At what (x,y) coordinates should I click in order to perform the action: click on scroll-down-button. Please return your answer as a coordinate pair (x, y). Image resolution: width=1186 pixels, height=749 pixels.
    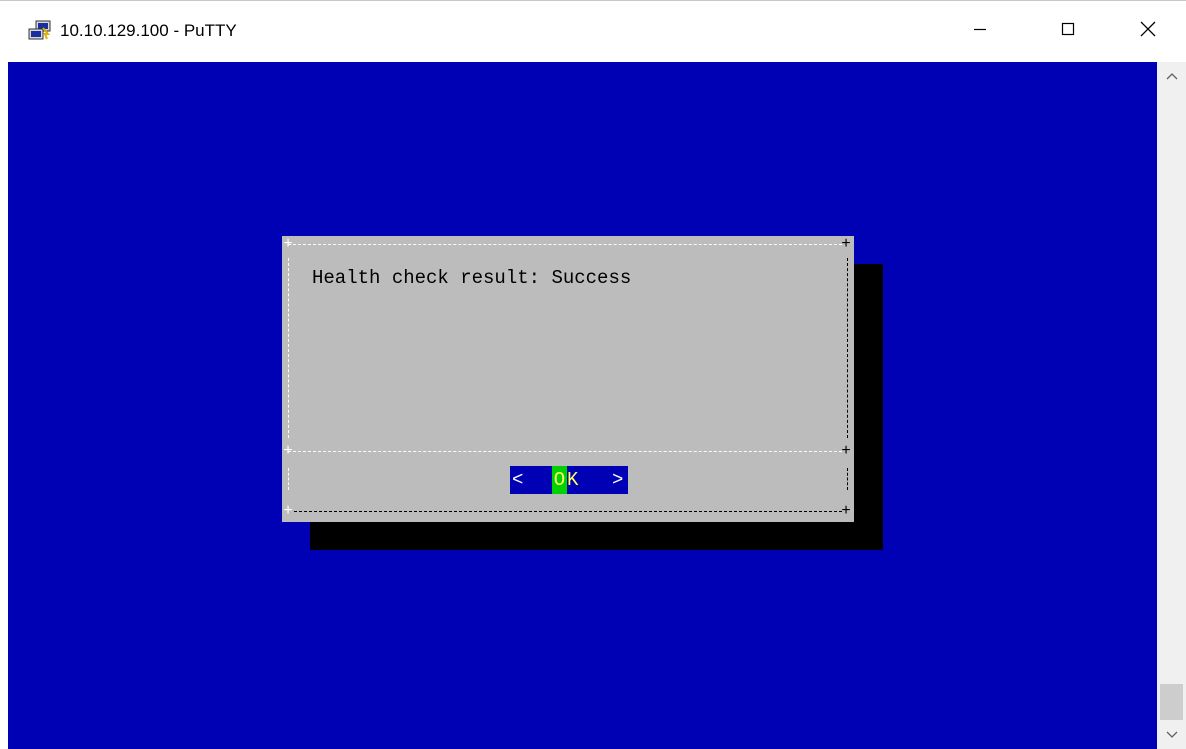
    Looking at the image, I should click on (1171, 735).